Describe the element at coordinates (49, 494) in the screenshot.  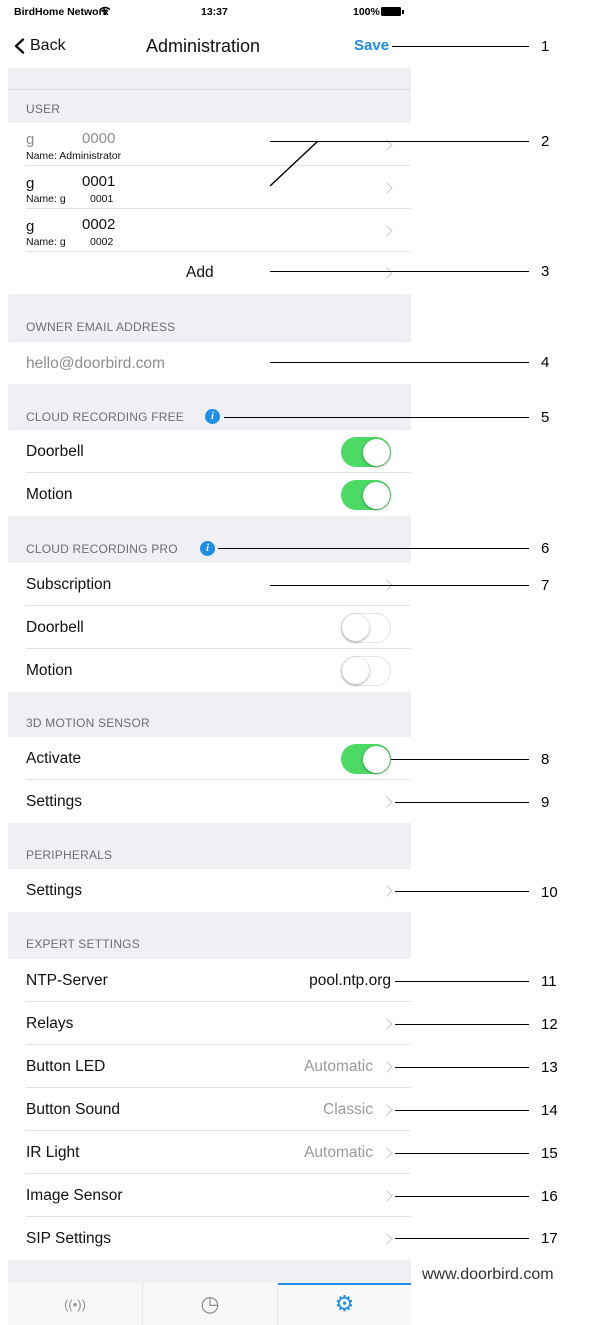
I see `row-label: Motion` at that location.